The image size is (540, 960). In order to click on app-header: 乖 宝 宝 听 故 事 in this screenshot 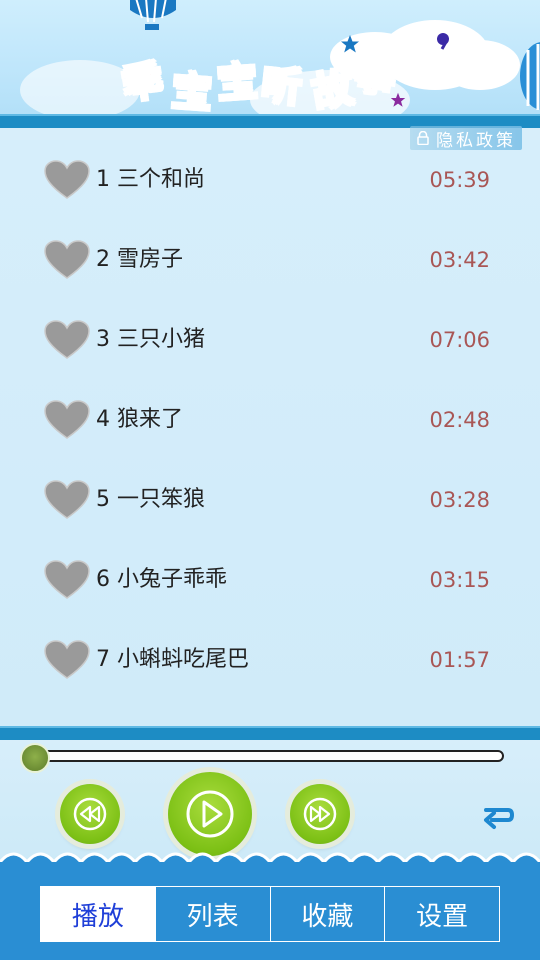, I will do `click(270, 57)`.